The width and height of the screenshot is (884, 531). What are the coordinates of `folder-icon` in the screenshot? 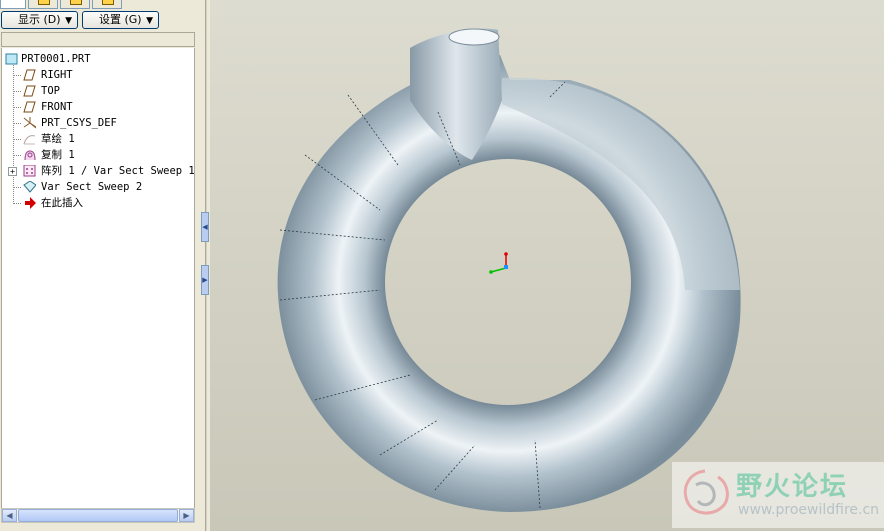 It's located at (44, 2).